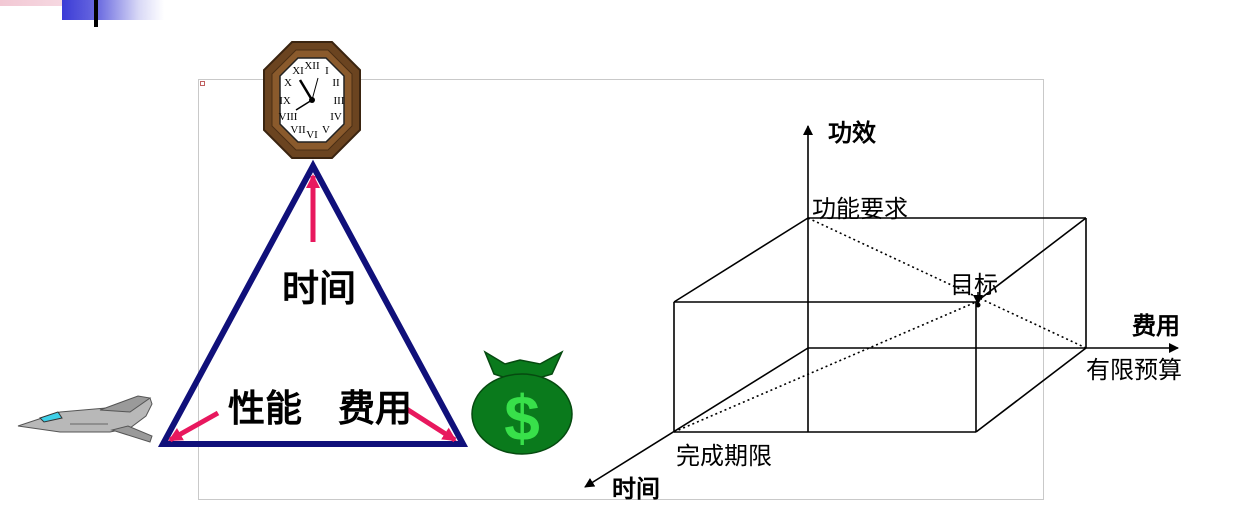  Describe the element at coordinates (1134, 370) in the screenshot. I see `limited-budget-label: 有限预算` at that location.